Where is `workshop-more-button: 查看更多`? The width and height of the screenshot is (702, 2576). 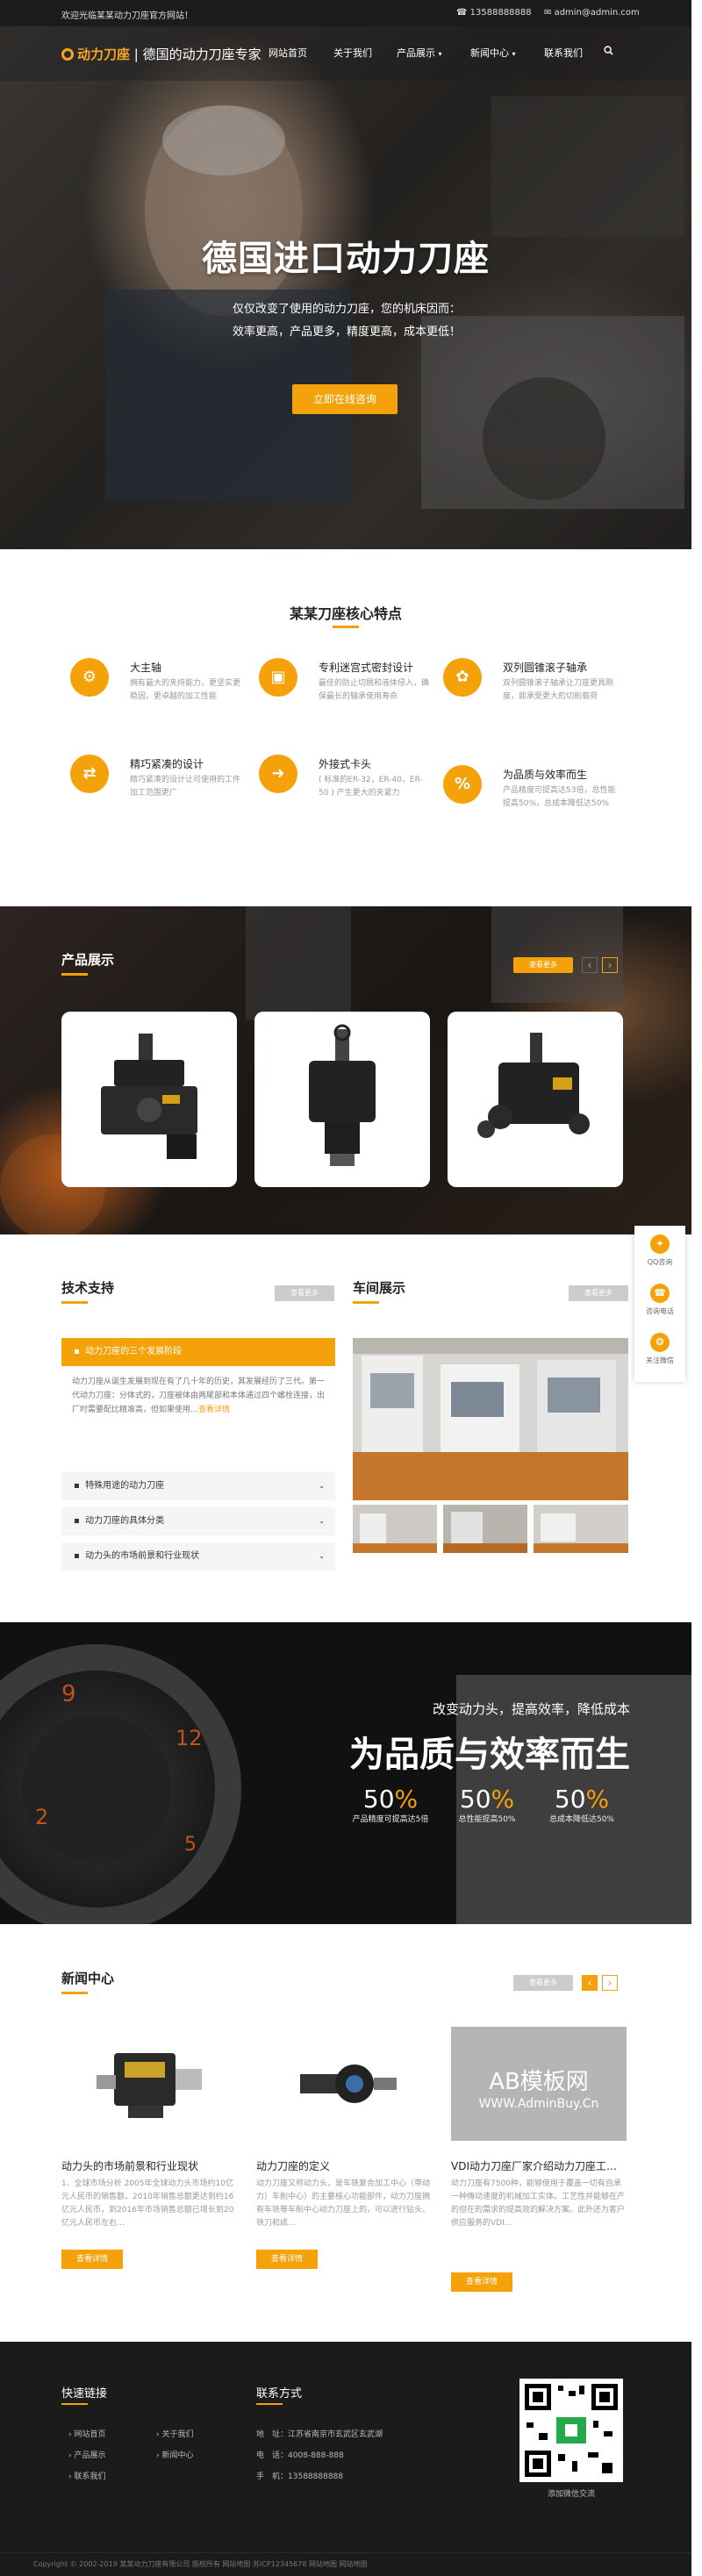
workshop-more-button: 查看更多 is located at coordinates (598, 1293).